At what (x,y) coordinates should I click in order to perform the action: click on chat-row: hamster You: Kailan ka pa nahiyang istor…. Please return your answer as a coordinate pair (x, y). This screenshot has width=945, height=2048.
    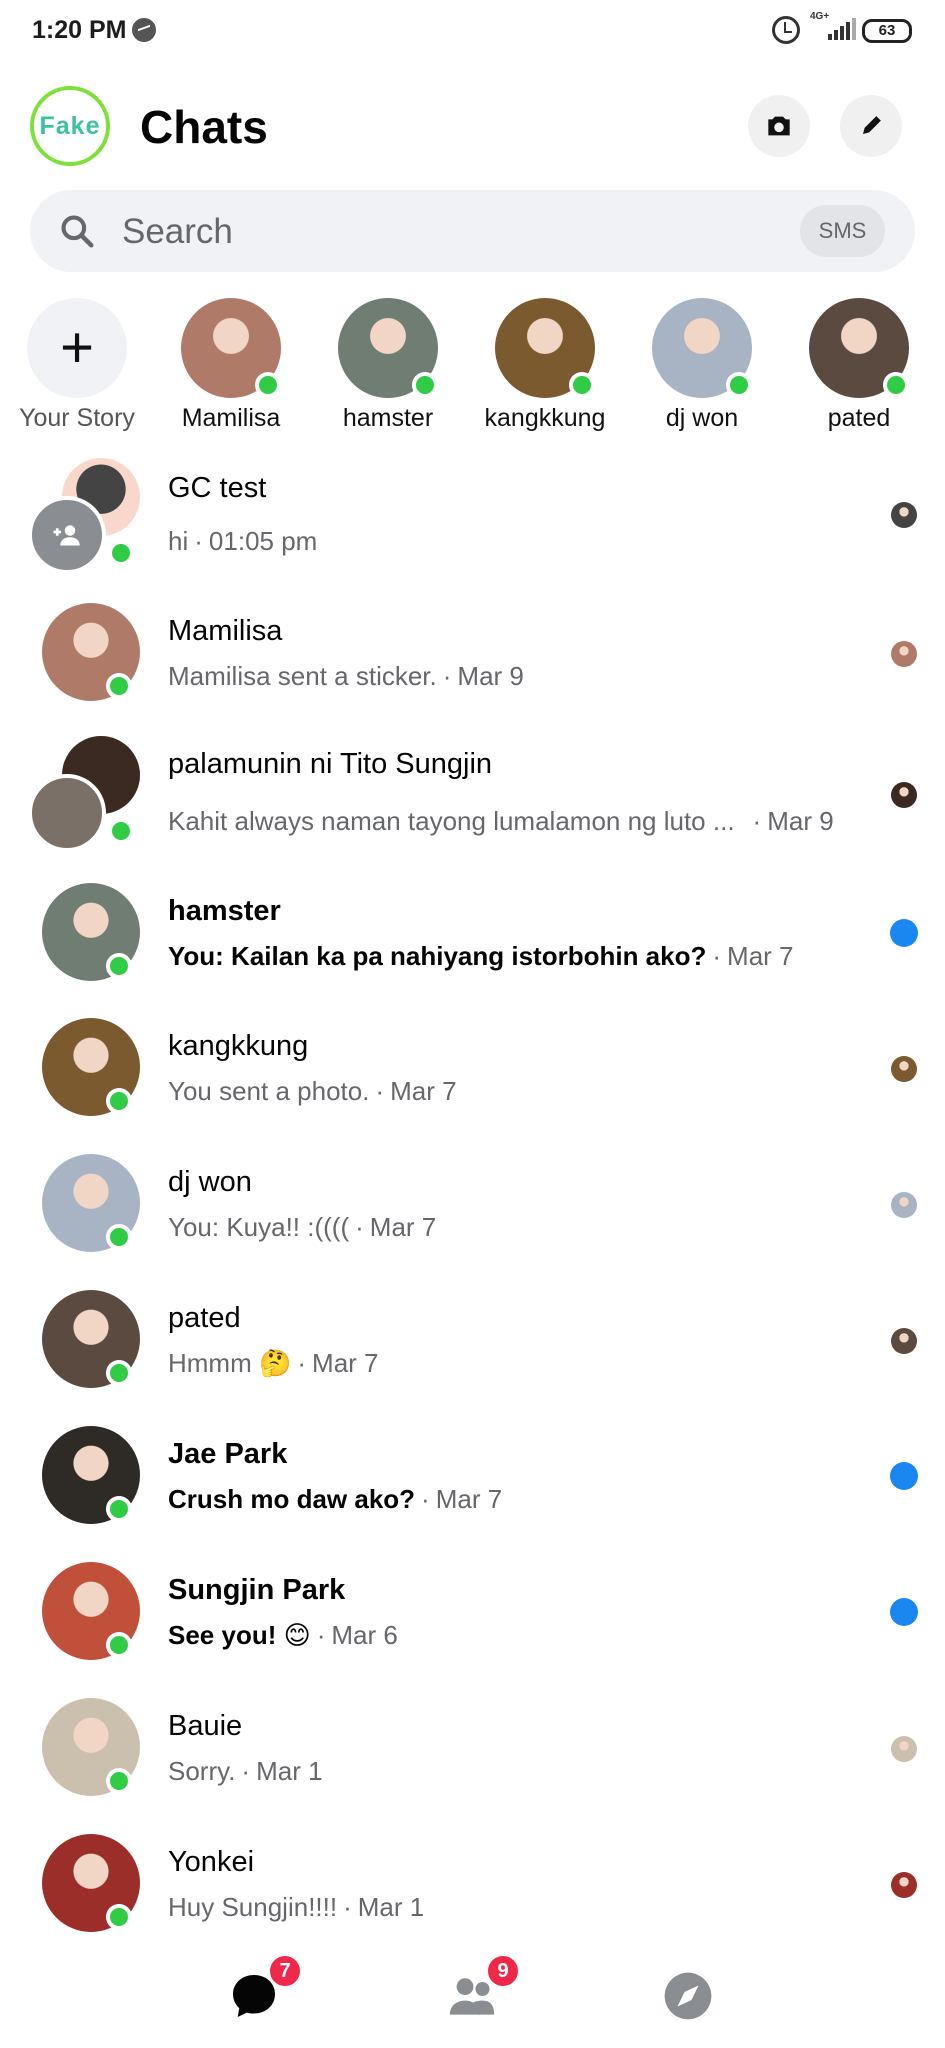
    Looking at the image, I should click on (472, 949).